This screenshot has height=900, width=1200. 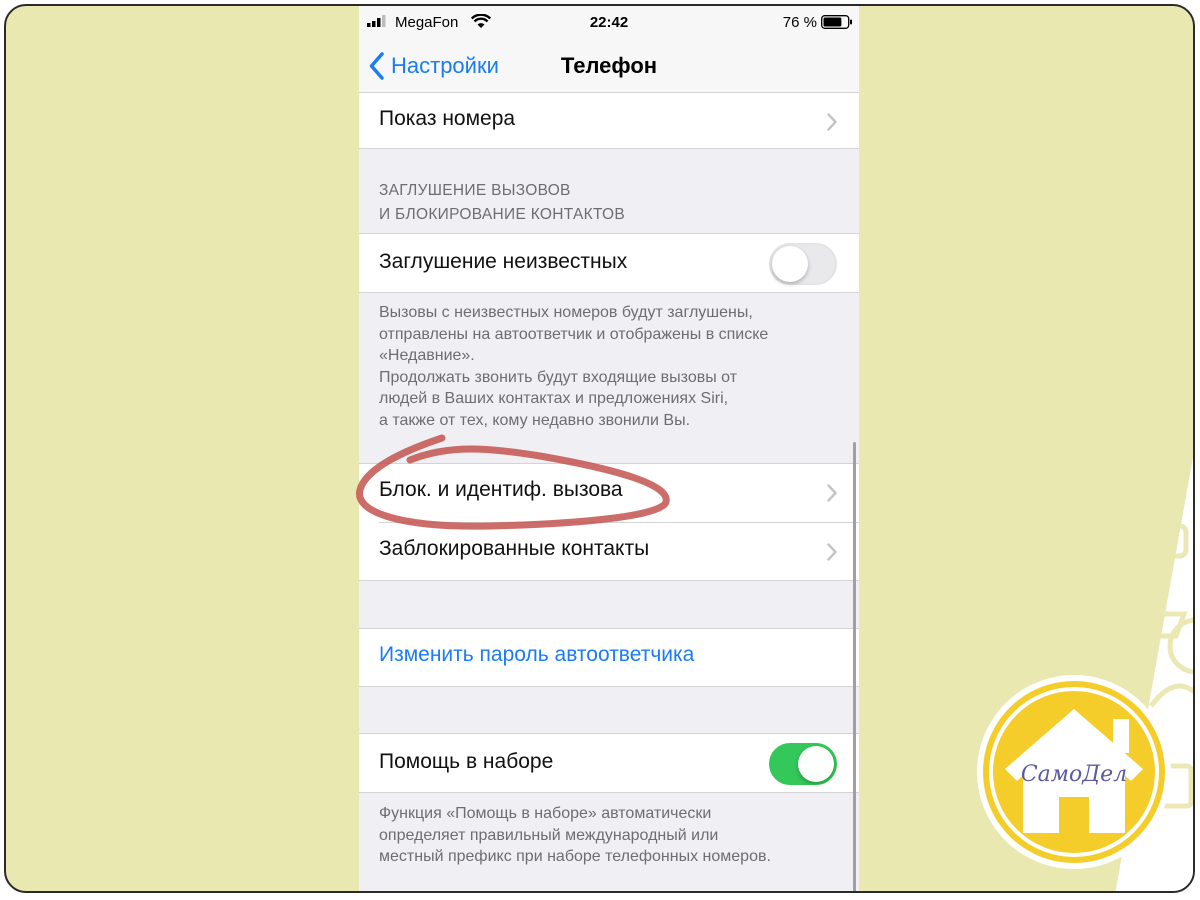 I want to click on blocked-contacts-cell: Заблокированные контакты, so click(x=609, y=552).